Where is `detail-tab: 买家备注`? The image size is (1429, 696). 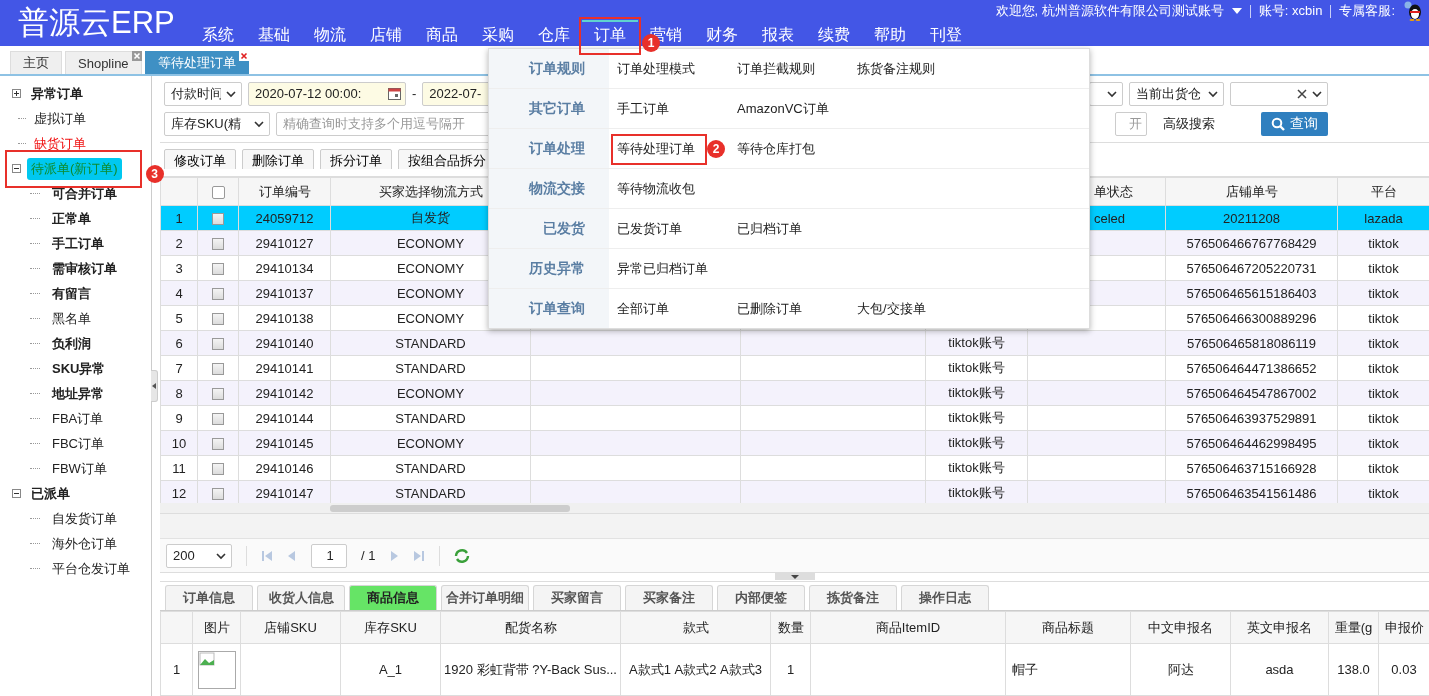
detail-tab: 买家备注 is located at coordinates (669, 597).